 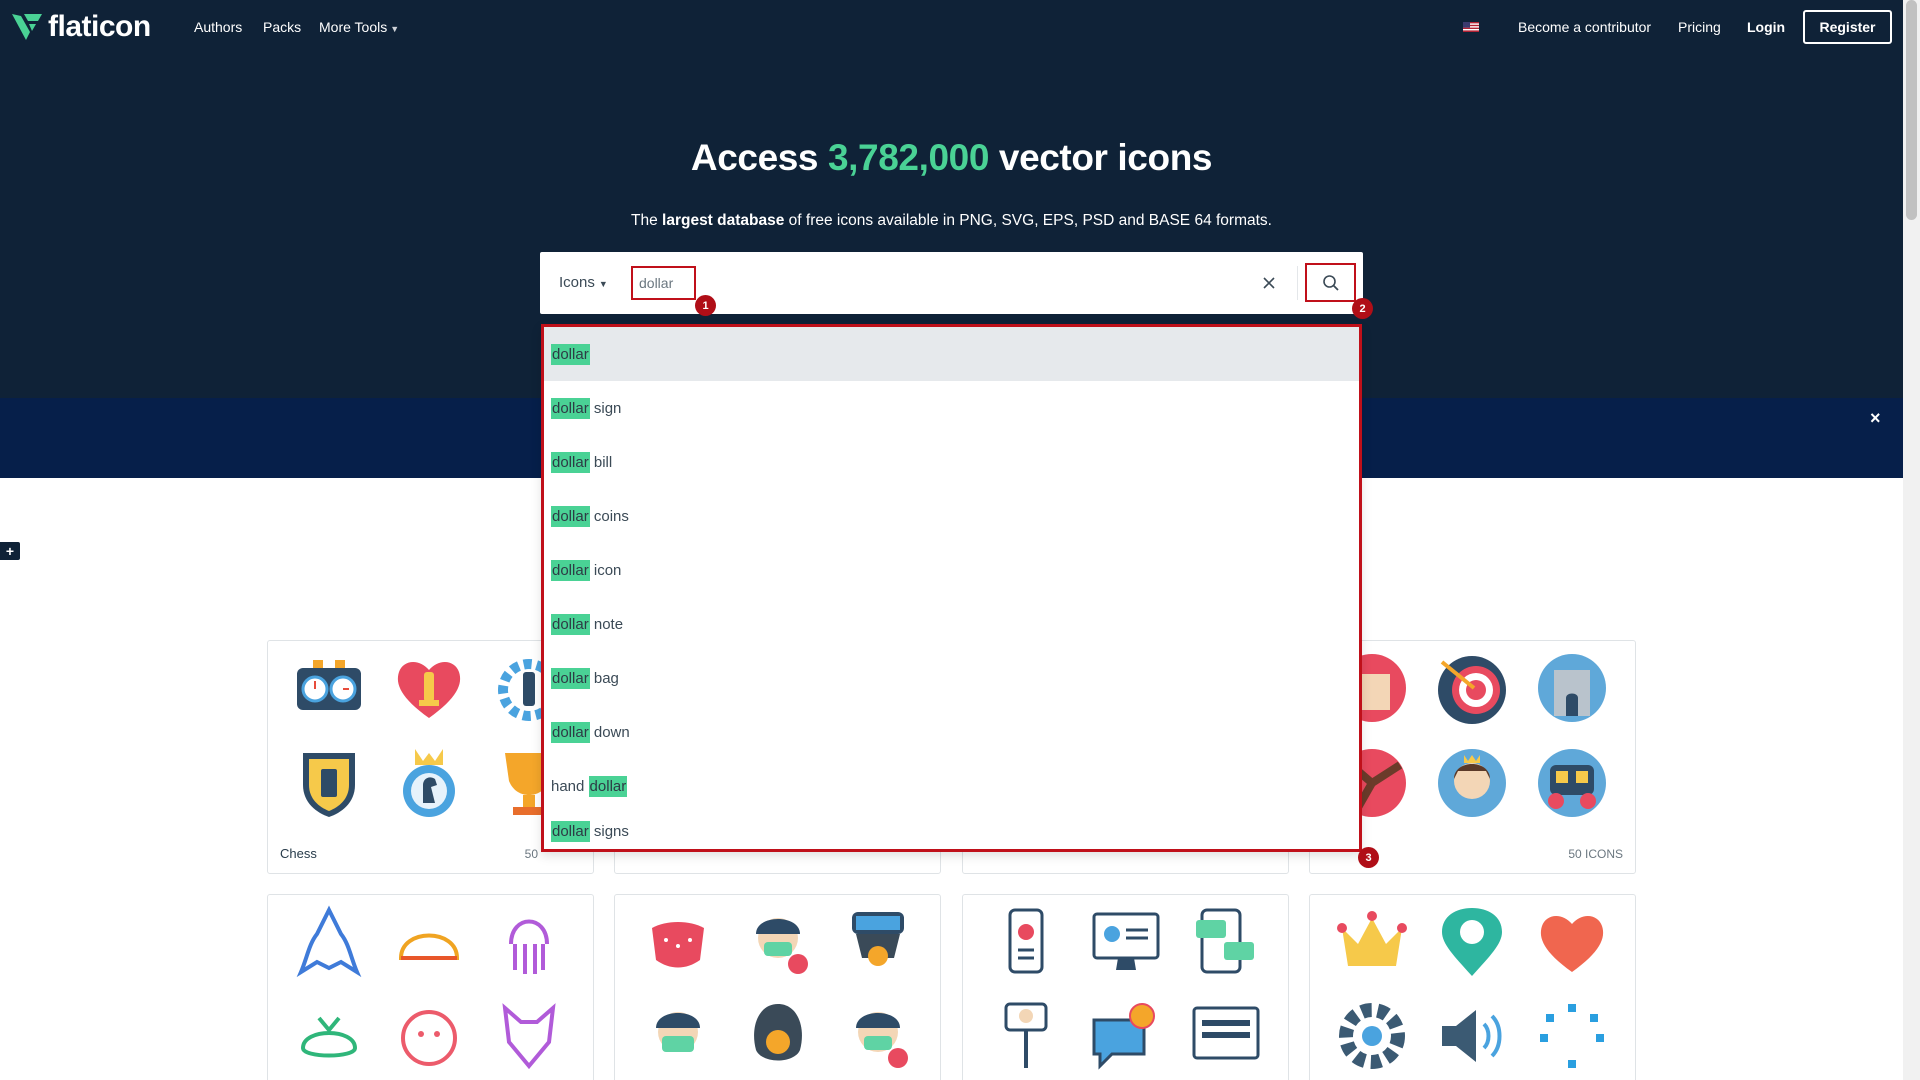 What do you see at coordinates (1362, 308) in the screenshot?
I see `annotation-marker-2: 2` at bounding box center [1362, 308].